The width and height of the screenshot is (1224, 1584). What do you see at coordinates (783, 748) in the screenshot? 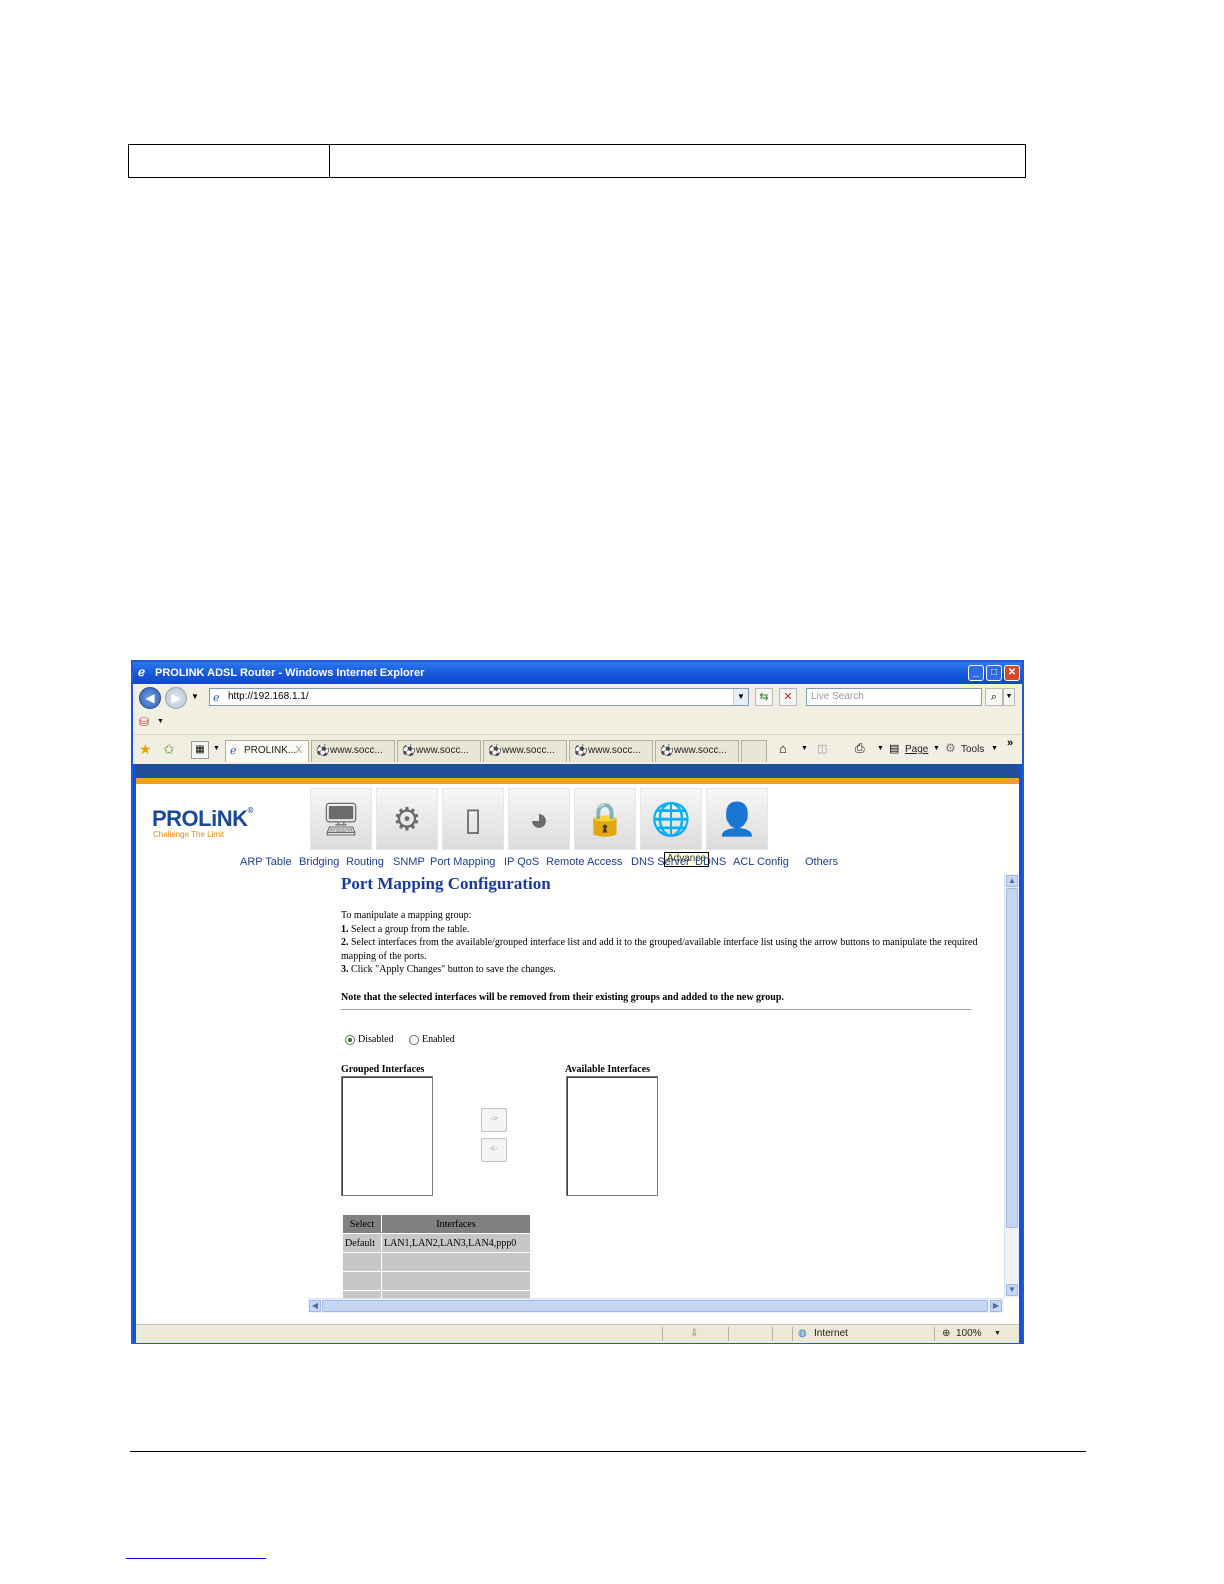
I see `home-icon: ⌂` at bounding box center [783, 748].